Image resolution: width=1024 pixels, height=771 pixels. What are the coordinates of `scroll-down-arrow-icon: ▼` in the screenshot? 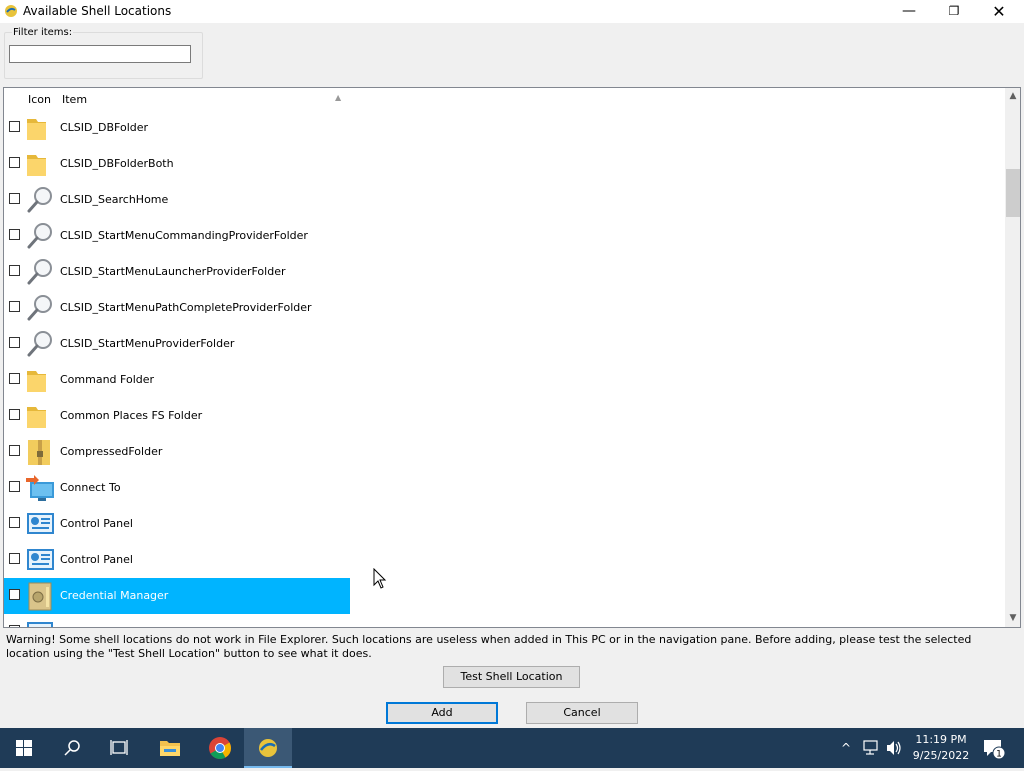 It's located at (1012, 618).